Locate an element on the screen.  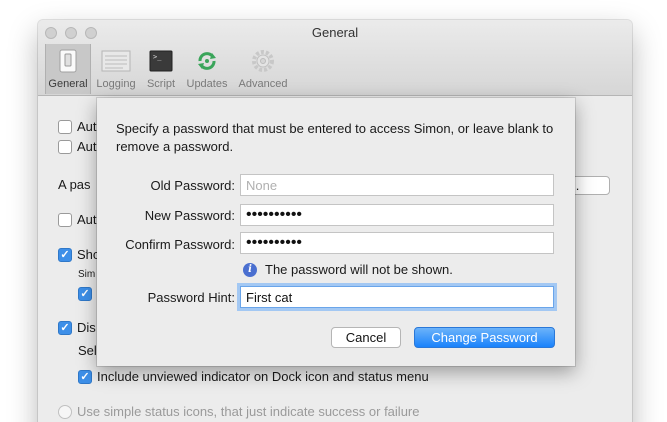
old-password-label: Old Password: is located at coordinates (192, 185).